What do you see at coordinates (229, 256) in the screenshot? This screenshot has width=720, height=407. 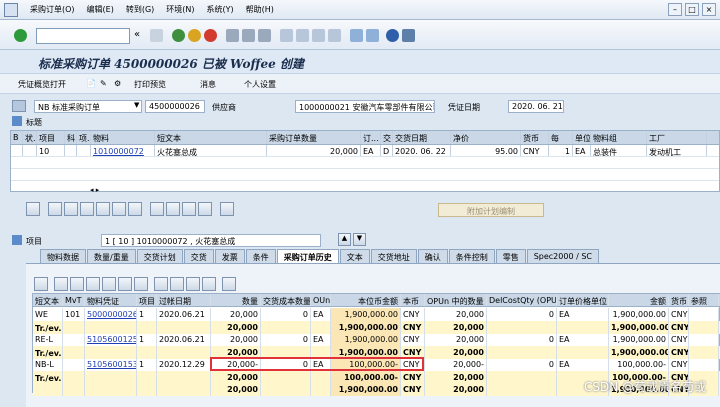 I see `tab-invoice: 发票` at bounding box center [229, 256].